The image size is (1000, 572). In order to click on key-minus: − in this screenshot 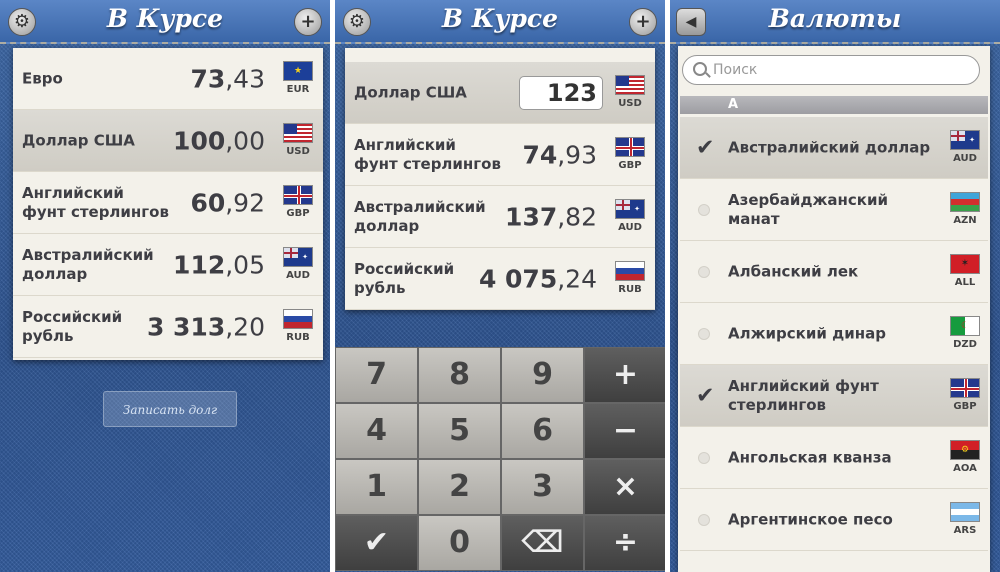, I will do `click(624, 431)`.